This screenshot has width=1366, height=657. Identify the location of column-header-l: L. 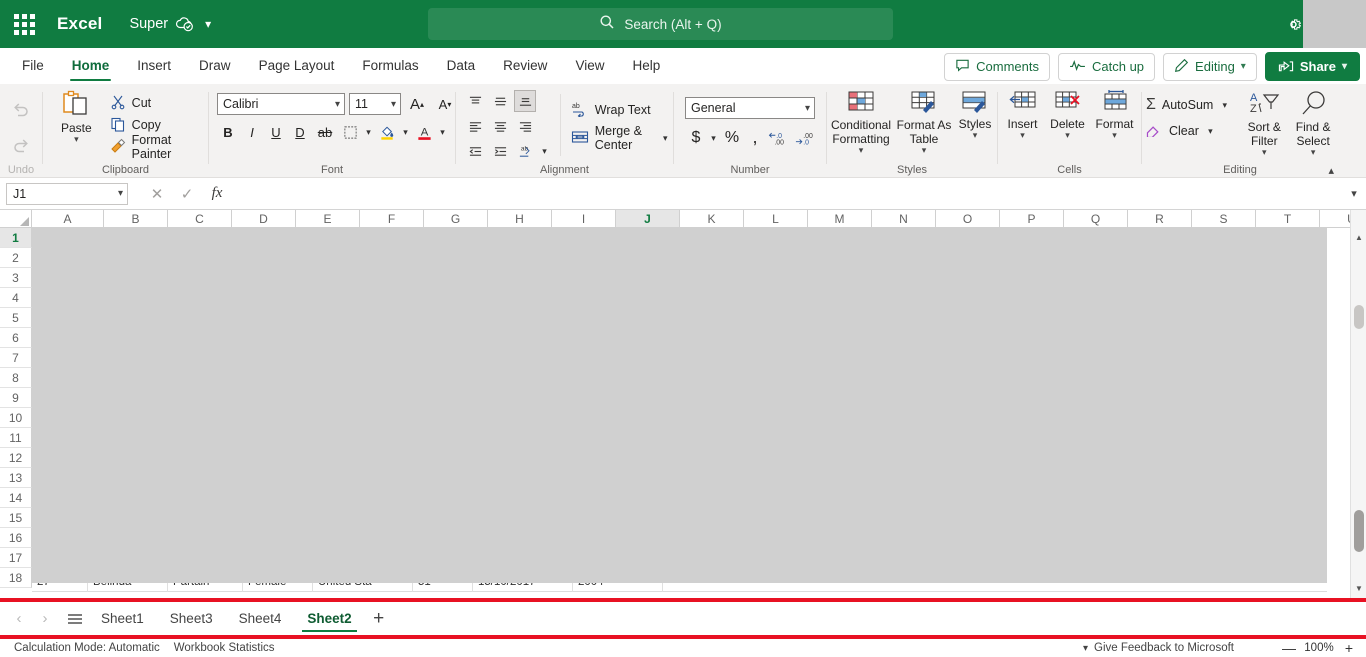
(776, 219).